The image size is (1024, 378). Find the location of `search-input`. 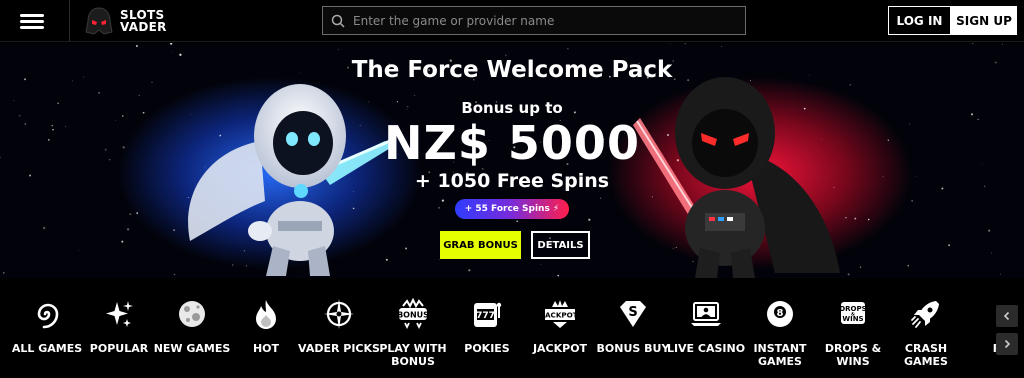

search-input is located at coordinates (543, 20).